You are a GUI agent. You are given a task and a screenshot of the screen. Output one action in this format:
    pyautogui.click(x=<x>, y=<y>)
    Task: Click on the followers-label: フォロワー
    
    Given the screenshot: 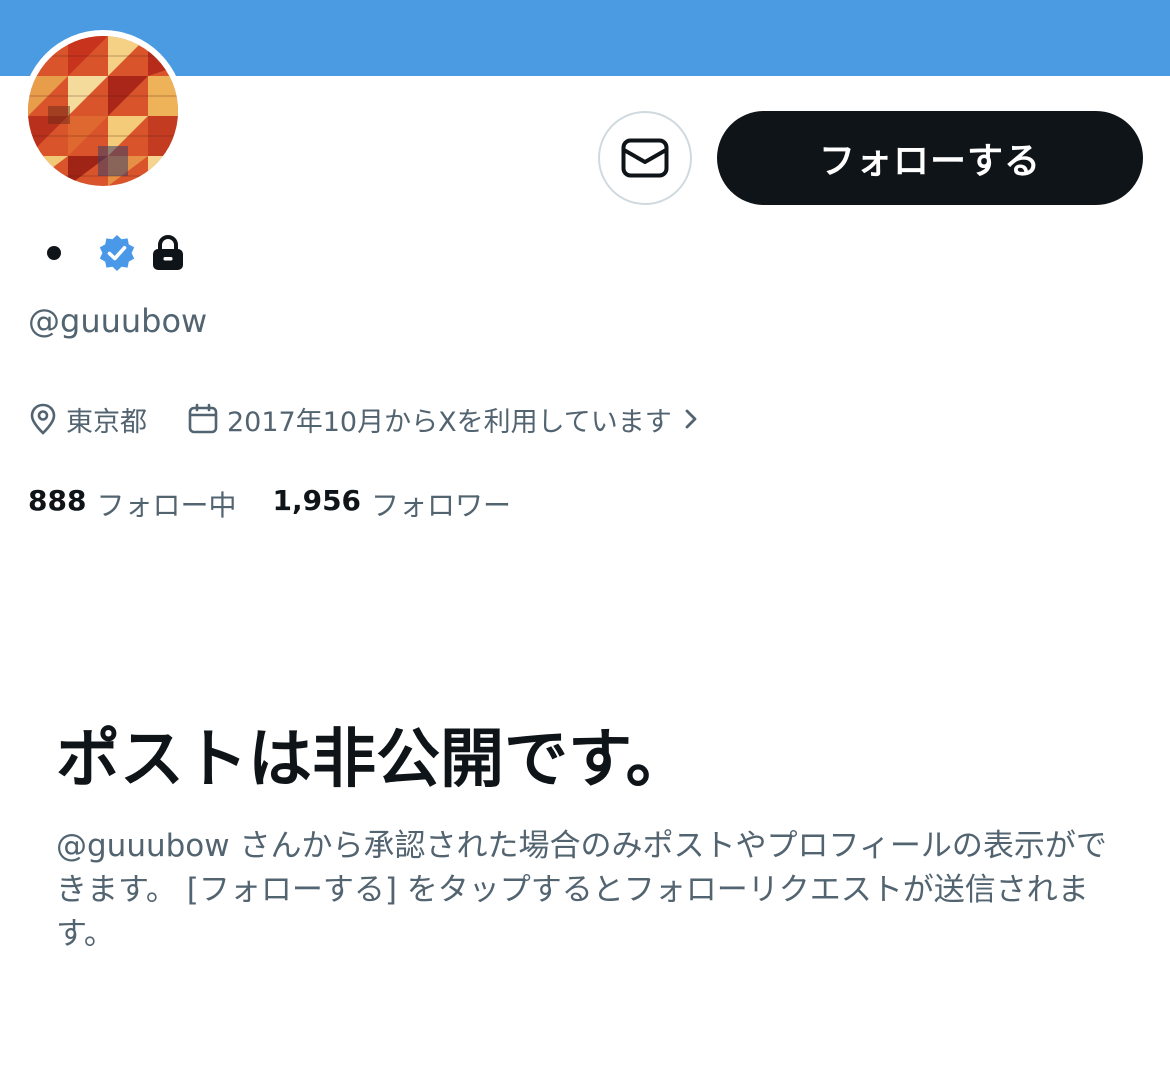 What is the action you would take?
    pyautogui.click(x=441, y=505)
    